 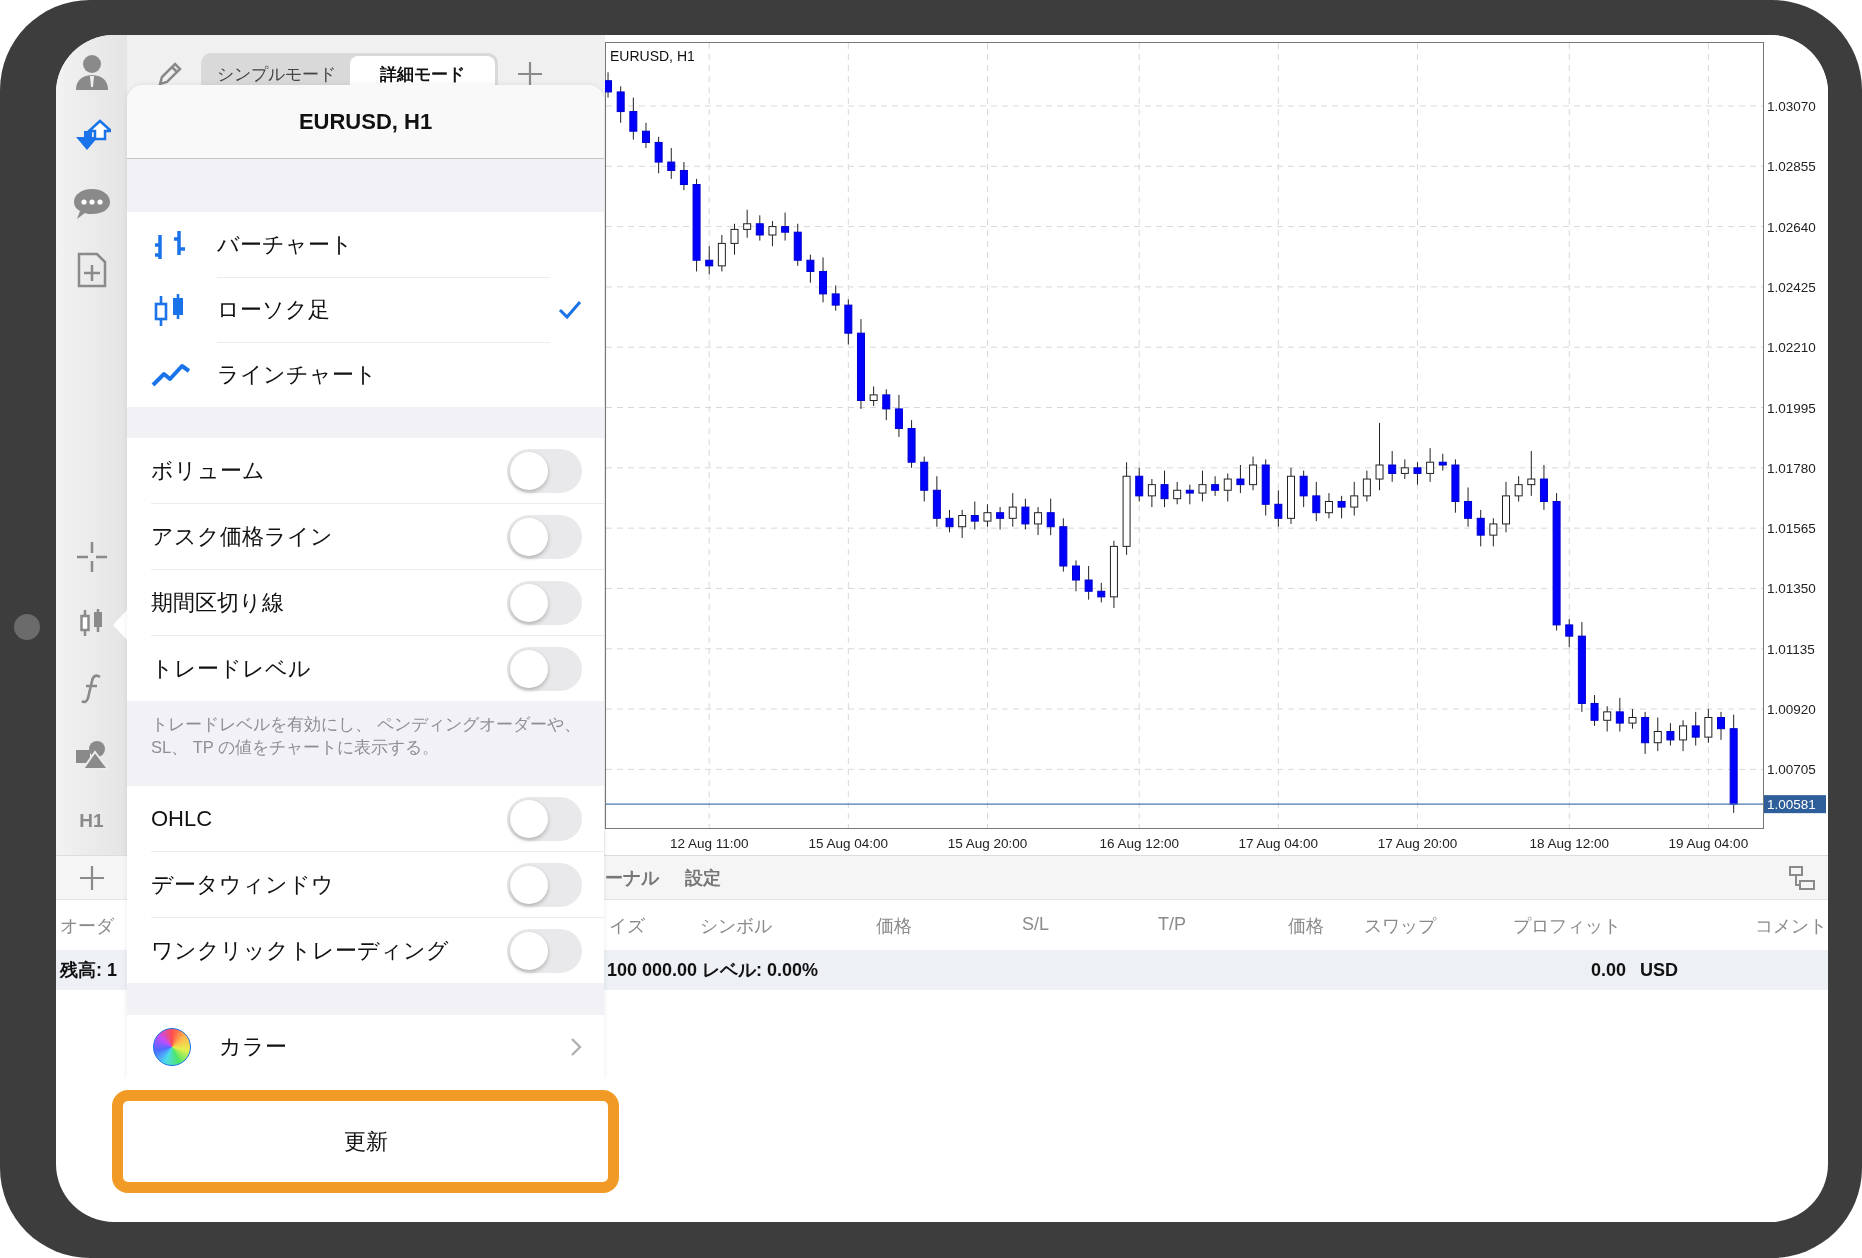 What do you see at coordinates (88, 970) in the screenshot?
I see `balance-text: 残高: 1` at bounding box center [88, 970].